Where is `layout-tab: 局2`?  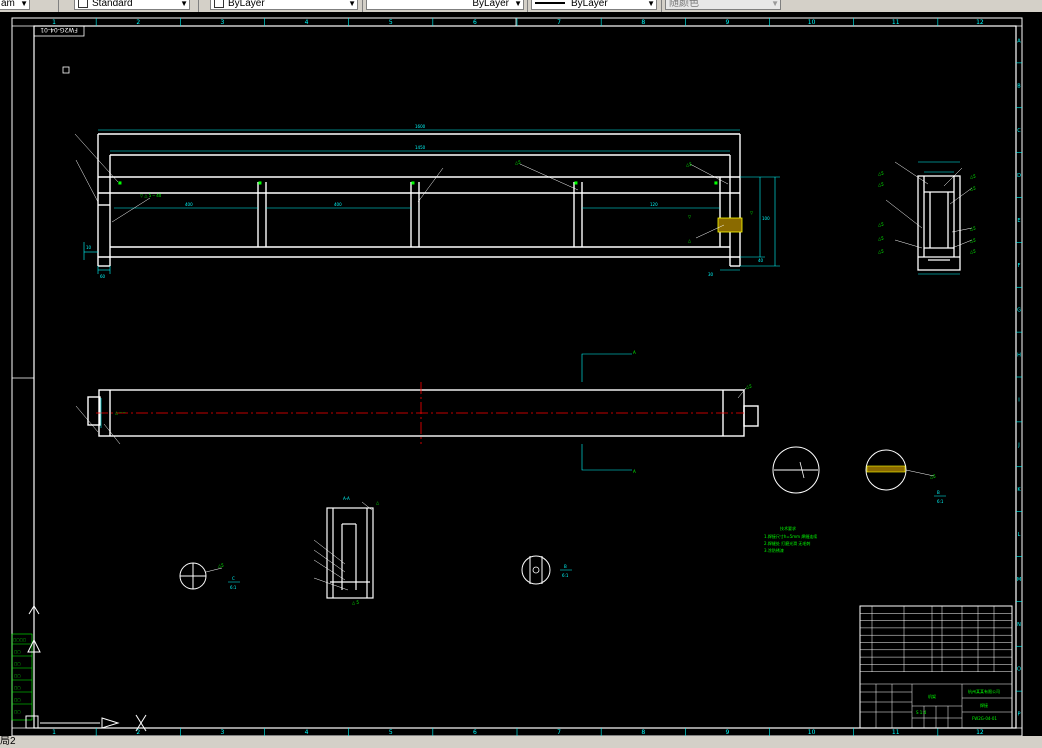 layout-tab: 局2 is located at coordinates (8, 742).